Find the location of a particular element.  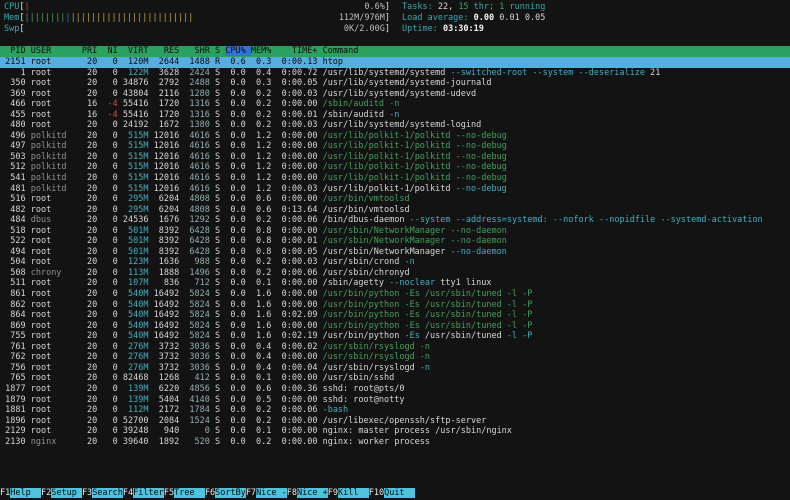

uptime-value: 03:30:19 is located at coordinates (463, 29).